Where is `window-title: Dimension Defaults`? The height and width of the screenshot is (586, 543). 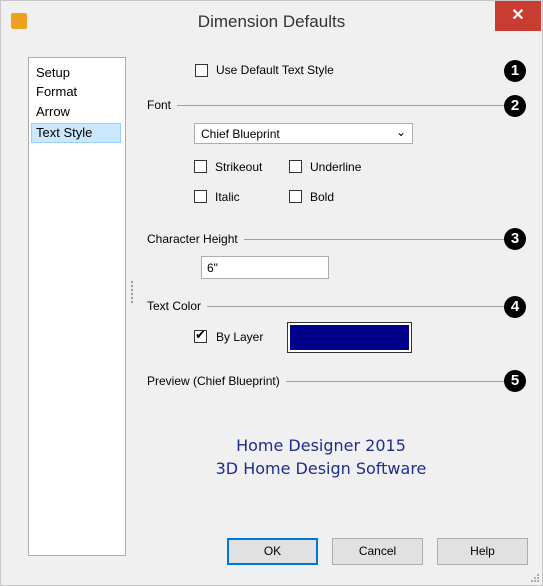
window-title: Dimension Defaults is located at coordinates (271, 21).